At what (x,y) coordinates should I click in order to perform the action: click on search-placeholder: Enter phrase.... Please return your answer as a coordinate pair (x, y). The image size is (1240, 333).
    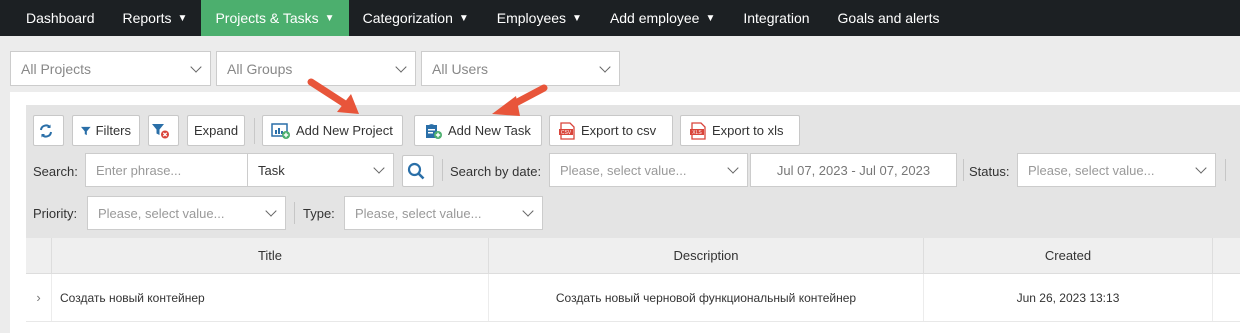
    Looking at the image, I should click on (139, 170).